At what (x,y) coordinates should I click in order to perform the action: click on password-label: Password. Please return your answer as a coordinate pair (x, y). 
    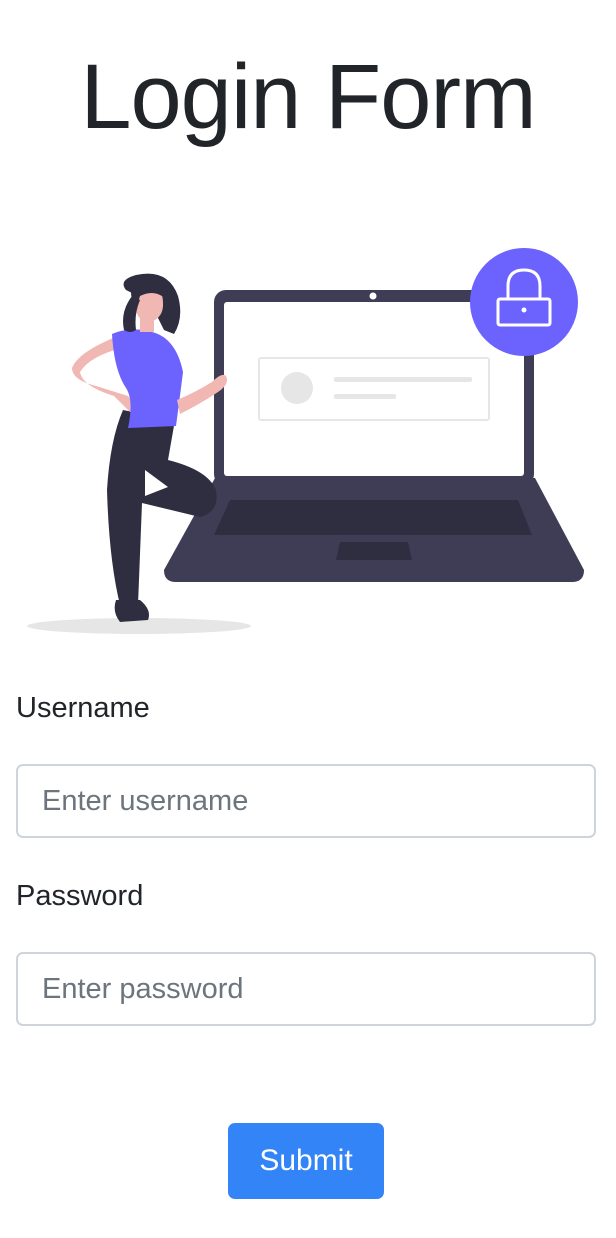
    Looking at the image, I should click on (80, 896).